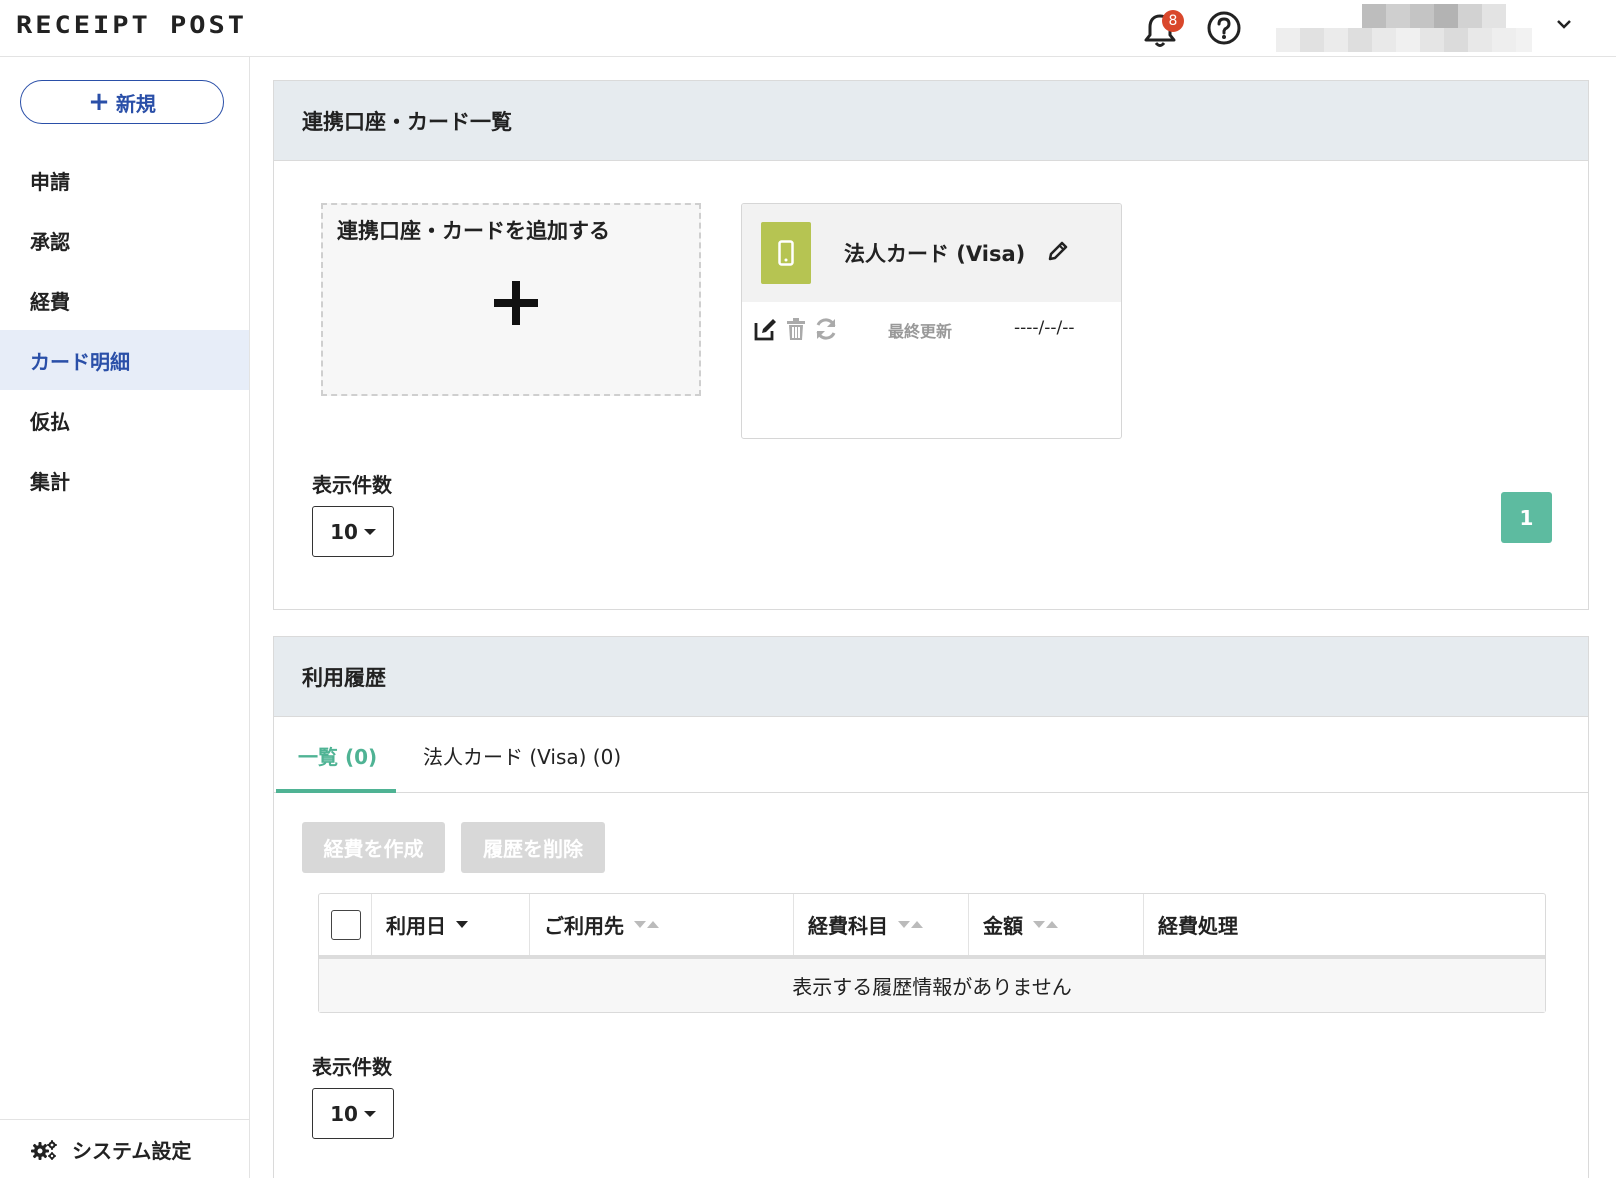 The height and width of the screenshot is (1178, 1616). I want to click on column-amount-label: 金額, so click(1003, 926).